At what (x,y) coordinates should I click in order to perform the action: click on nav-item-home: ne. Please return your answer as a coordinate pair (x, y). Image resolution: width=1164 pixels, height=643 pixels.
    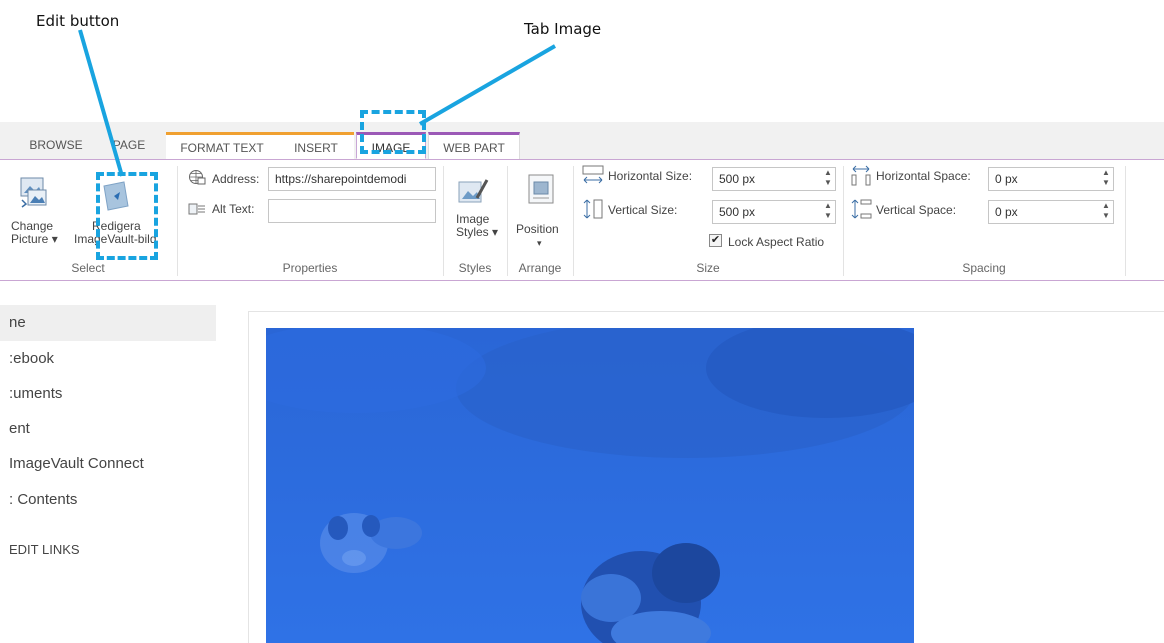
    Looking at the image, I should click on (108, 323).